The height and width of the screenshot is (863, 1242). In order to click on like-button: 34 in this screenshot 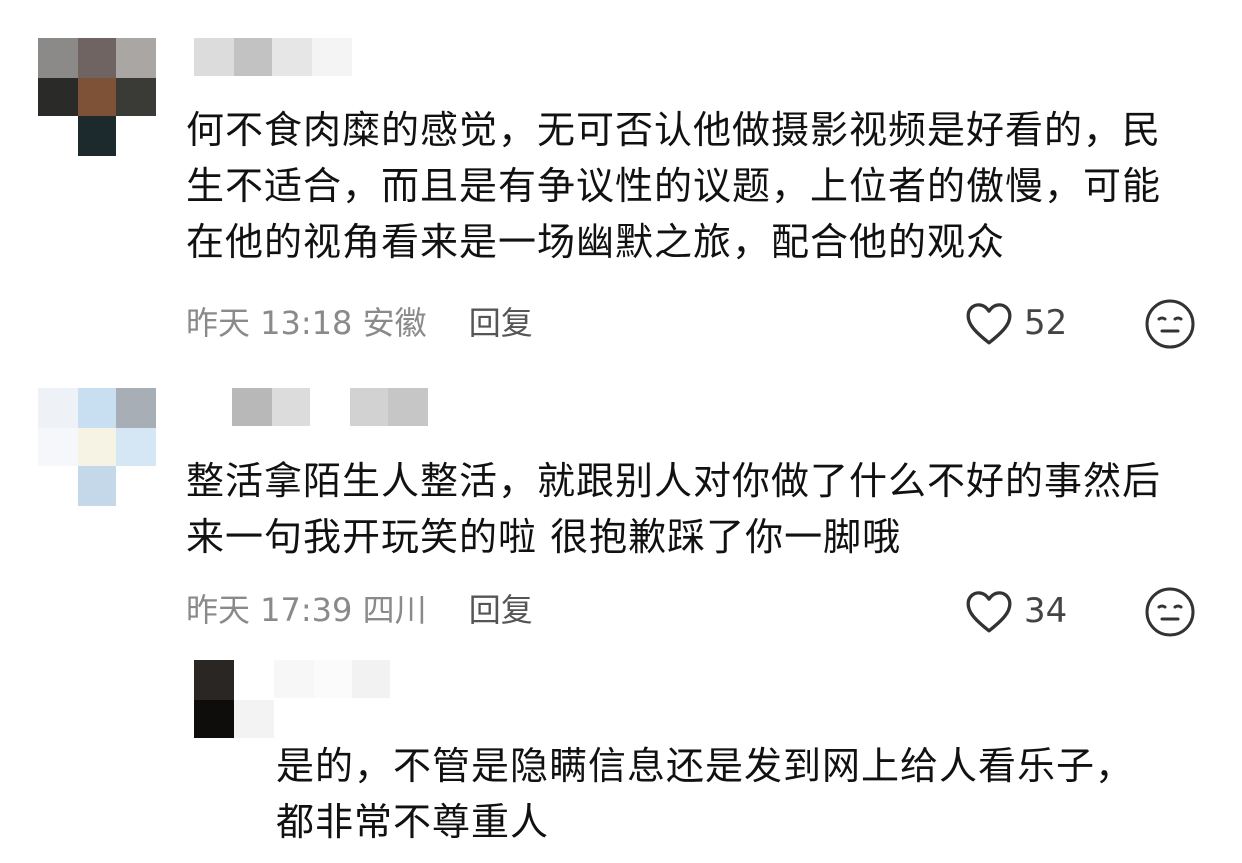, I will do `click(1015, 611)`.